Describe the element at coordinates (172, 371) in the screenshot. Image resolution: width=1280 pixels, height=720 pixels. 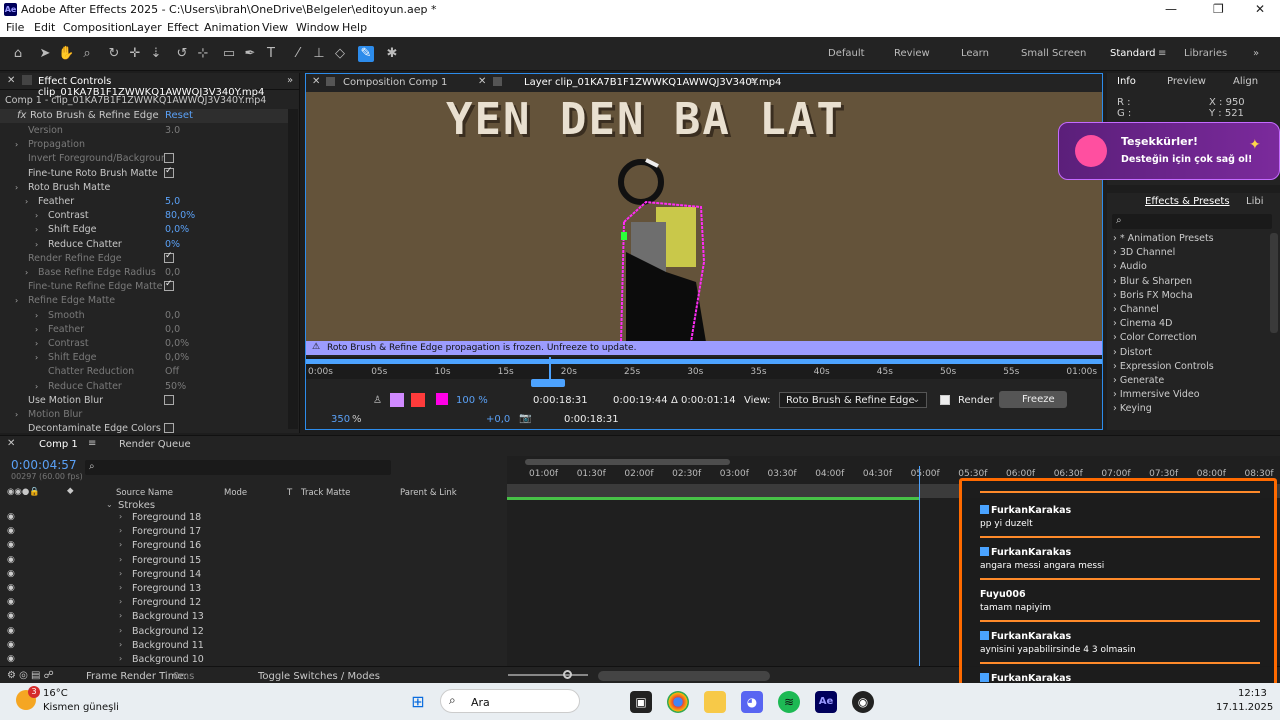
I see `effect-row-value: Off` at that location.